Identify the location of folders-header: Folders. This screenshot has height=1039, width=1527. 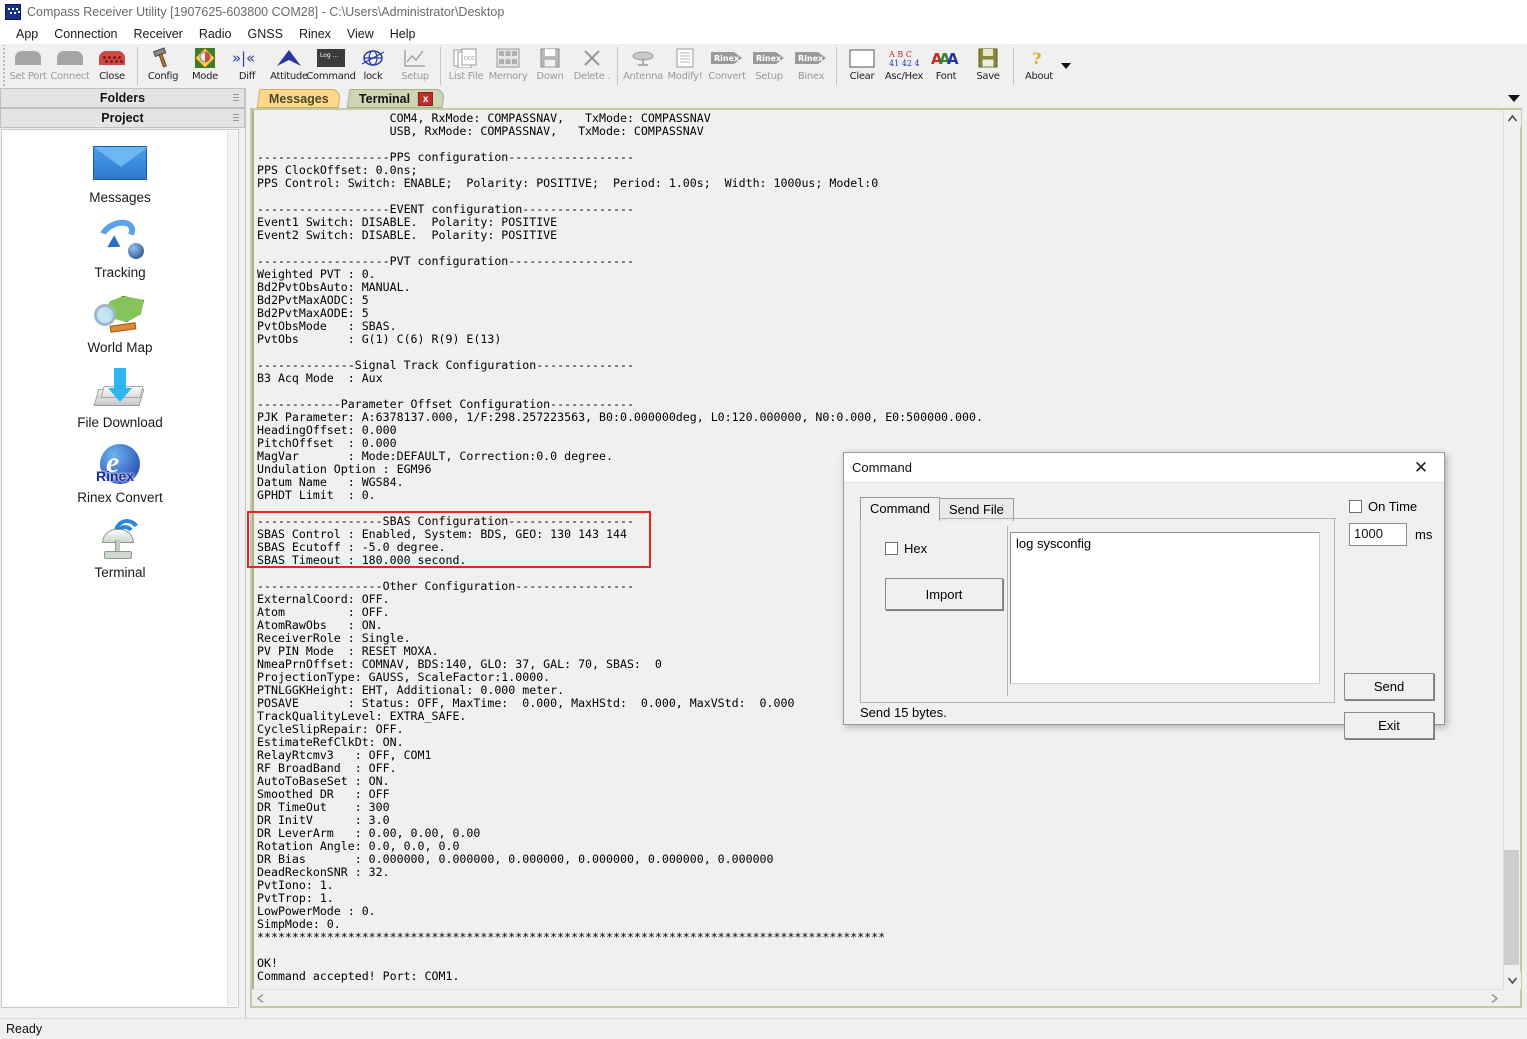
(122, 98).